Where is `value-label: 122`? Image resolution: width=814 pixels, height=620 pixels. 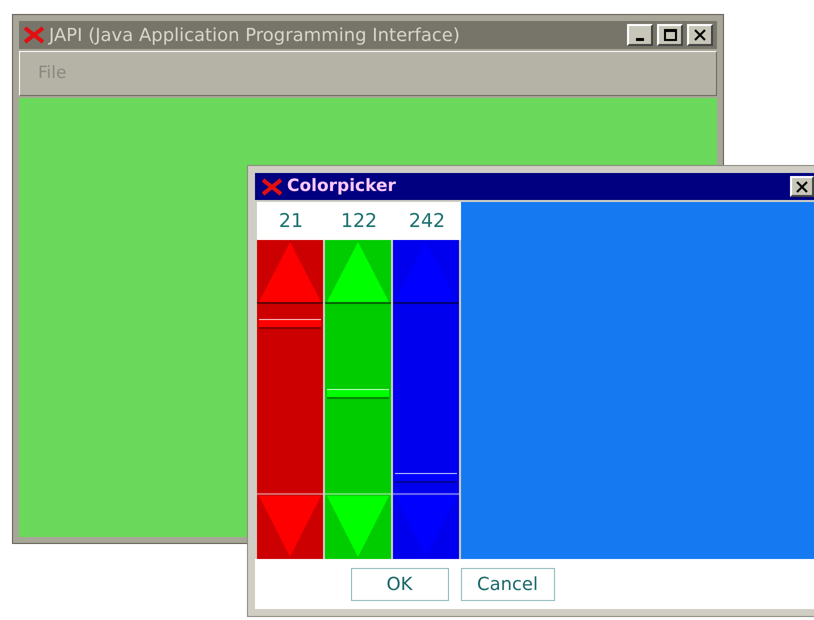
value-label: 122 is located at coordinates (359, 221).